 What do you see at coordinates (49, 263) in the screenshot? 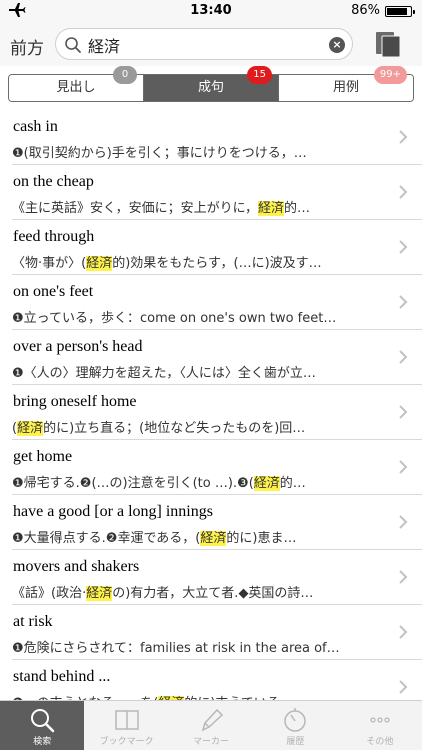
I see `definition-text: 〈物·事が〉(` at bounding box center [49, 263].